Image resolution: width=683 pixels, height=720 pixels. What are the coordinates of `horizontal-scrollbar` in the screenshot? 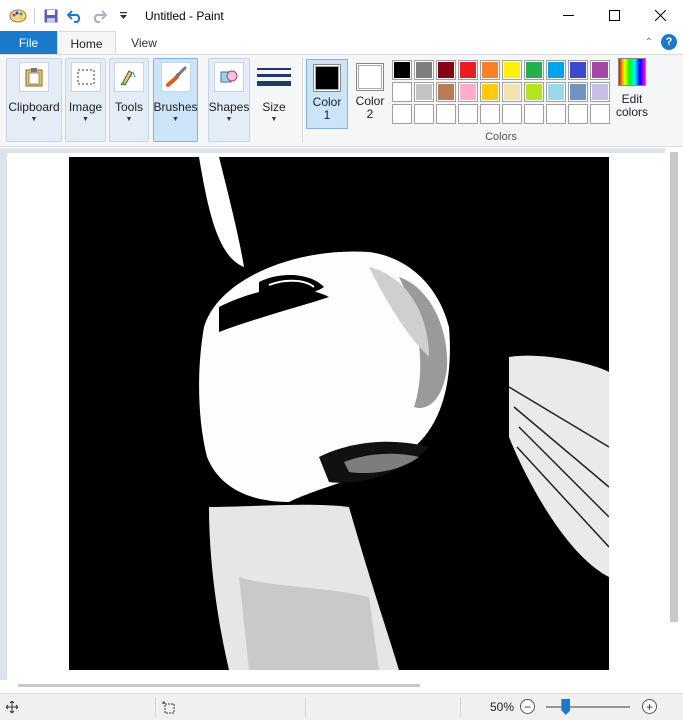 It's located at (341, 686).